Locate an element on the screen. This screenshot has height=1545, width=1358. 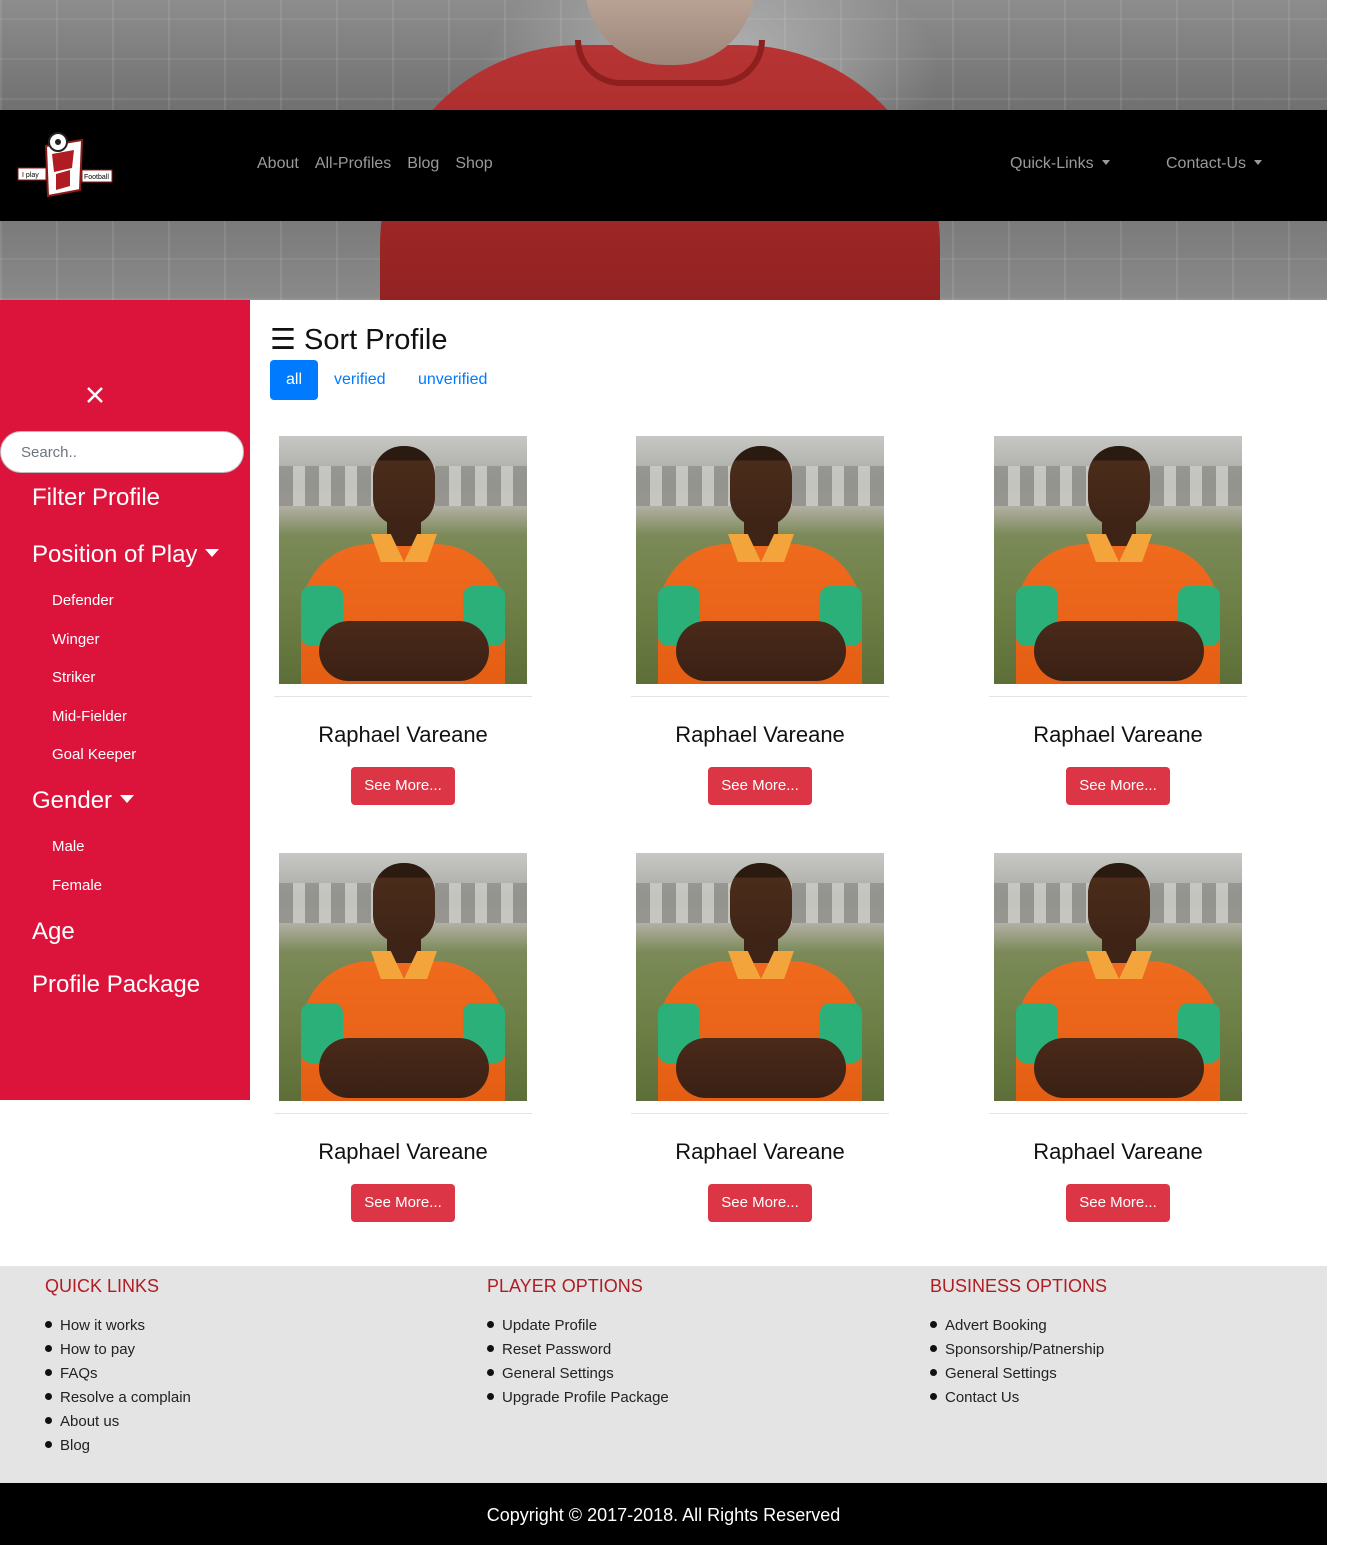
footer-link: Advert Booking is located at coordinates (1018, 1326).